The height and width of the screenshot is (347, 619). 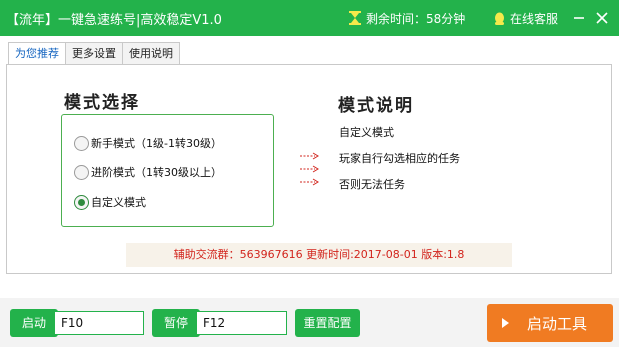 What do you see at coordinates (151, 53) in the screenshot?
I see `tab-instructions: 使用说明` at bounding box center [151, 53].